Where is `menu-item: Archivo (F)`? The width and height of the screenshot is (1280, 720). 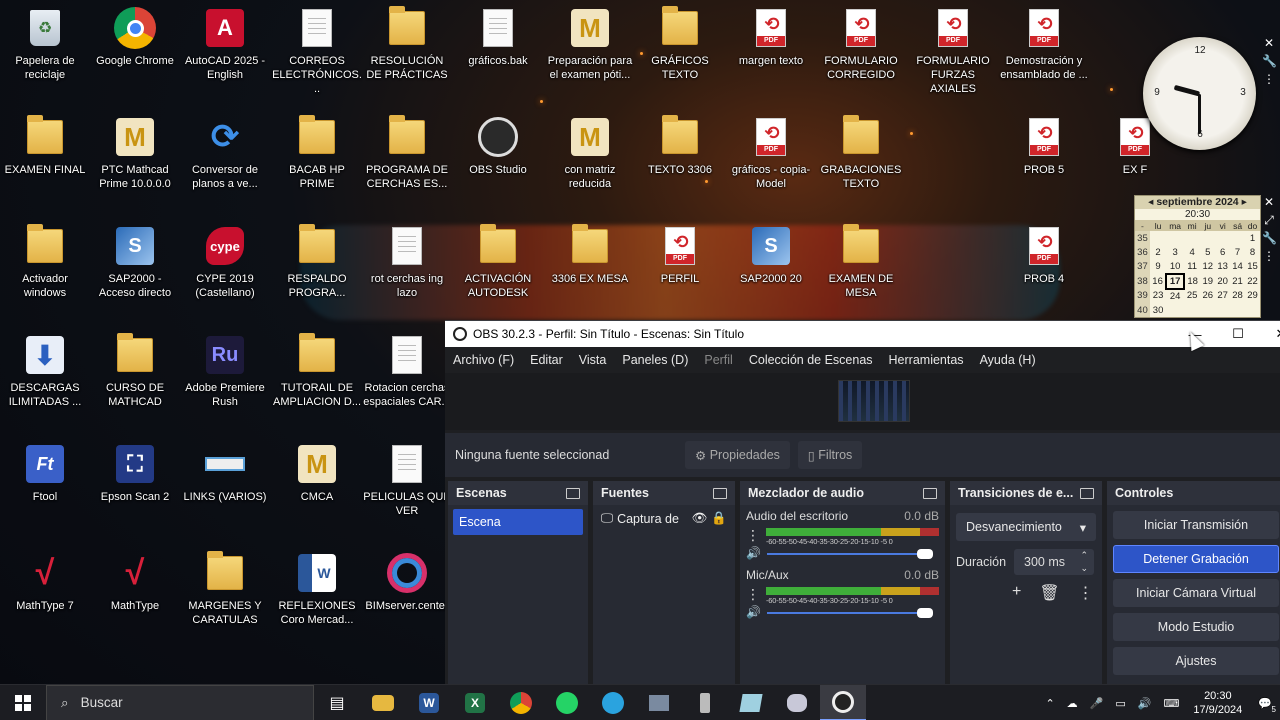 menu-item: Archivo (F) is located at coordinates (483, 360).